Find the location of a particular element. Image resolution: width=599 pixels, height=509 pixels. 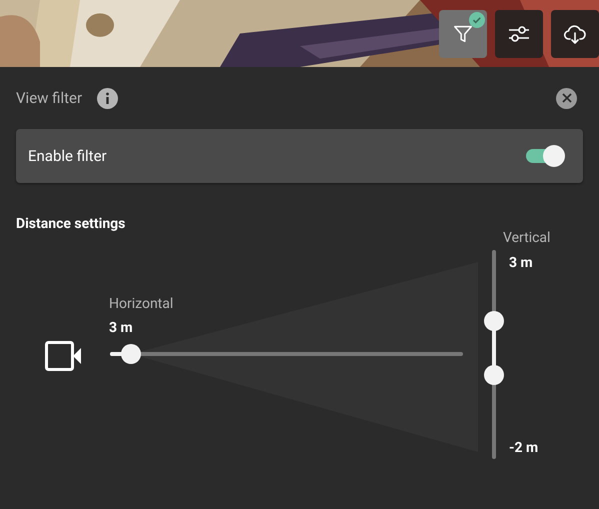

horizontal-reading: 3 m is located at coordinates (121, 328).